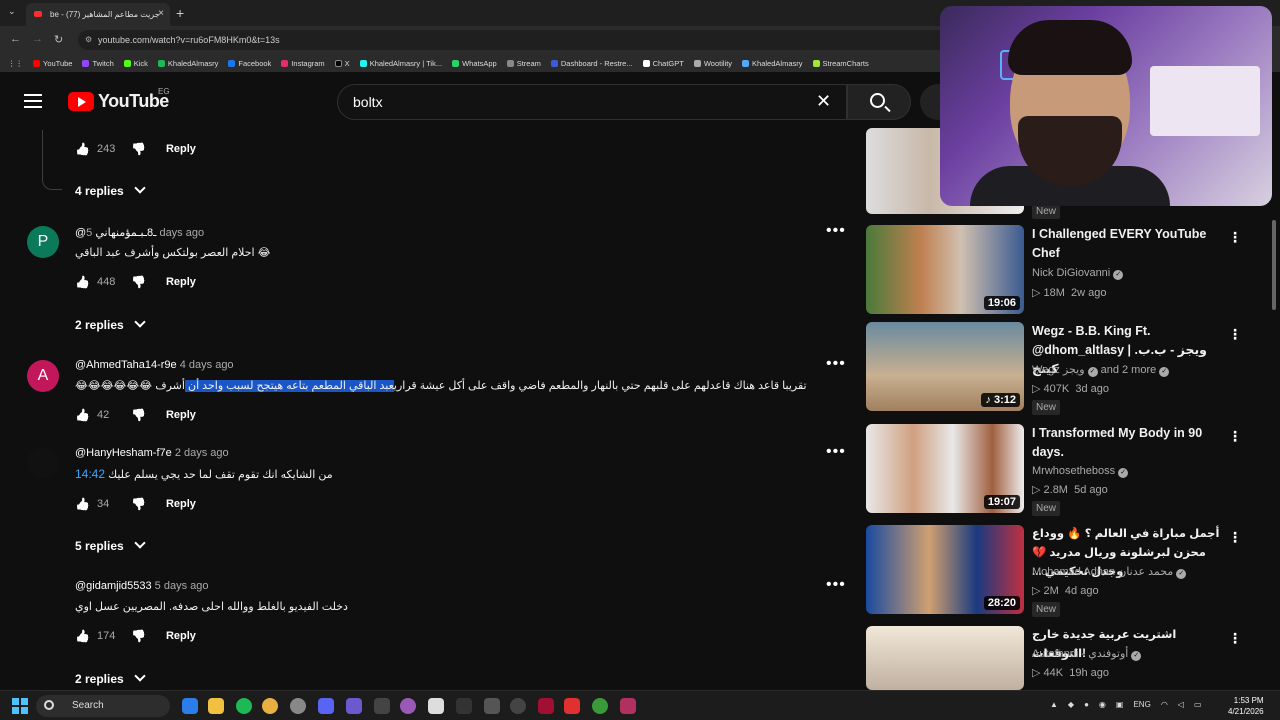 Image resolution: width=1280 pixels, height=720 pixels. Describe the element at coordinates (98, 14) in the screenshot. I see `tab-active: be - جريت مطاعم المشاهير (77) ×` at that location.